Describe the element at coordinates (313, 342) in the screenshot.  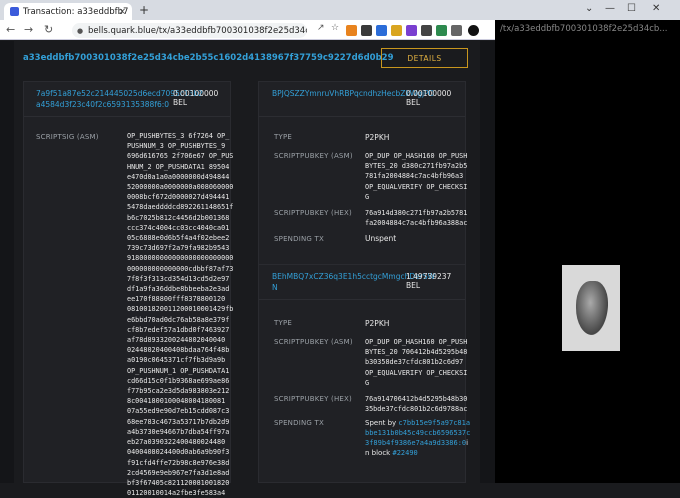
I see `scriptpubkey-asm-label: SCRIPTPUBKEY (ASM)` at that location.